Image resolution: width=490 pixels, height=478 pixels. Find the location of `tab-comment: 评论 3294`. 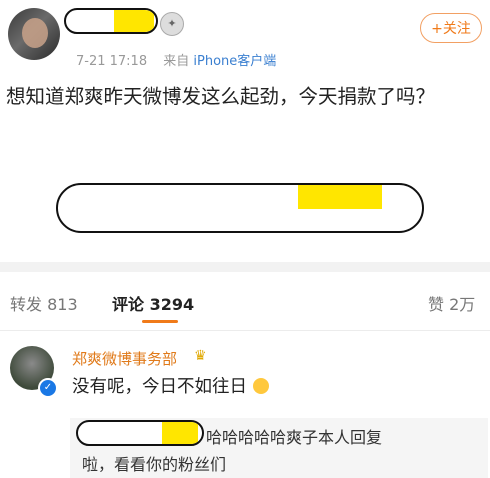

tab-comment: 评论 3294 is located at coordinates (153, 303).